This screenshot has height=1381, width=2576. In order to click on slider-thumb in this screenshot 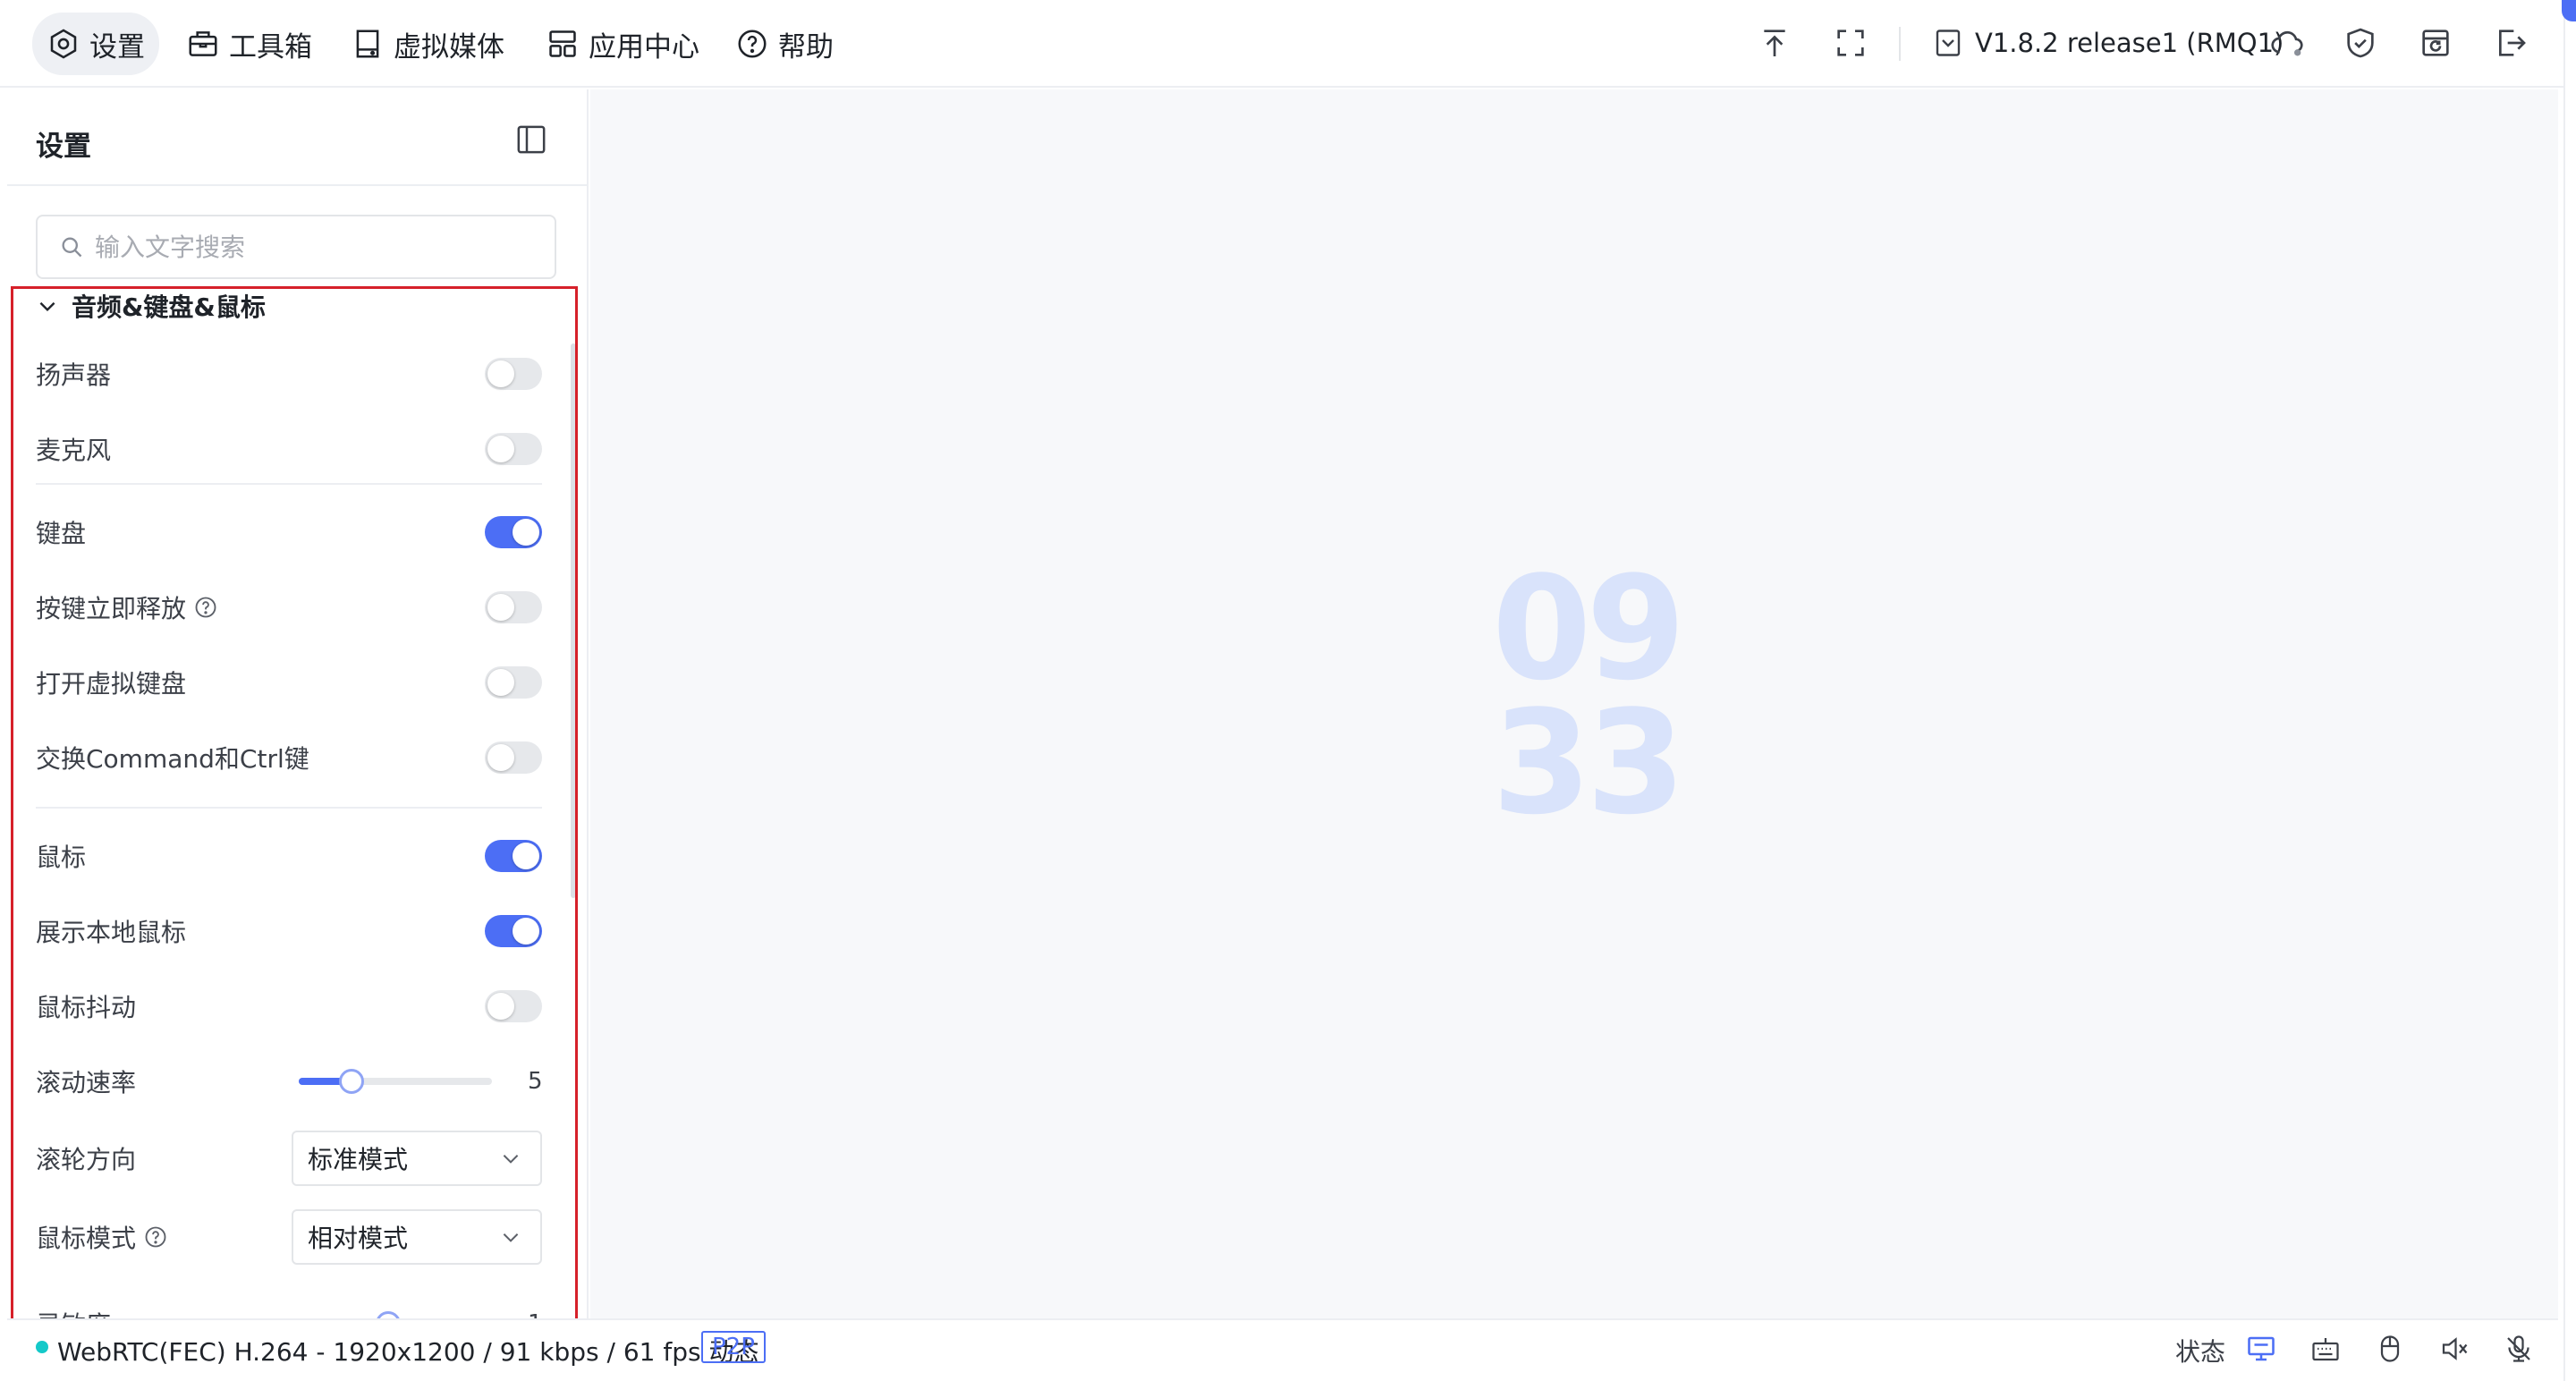, I will do `click(351, 1081)`.